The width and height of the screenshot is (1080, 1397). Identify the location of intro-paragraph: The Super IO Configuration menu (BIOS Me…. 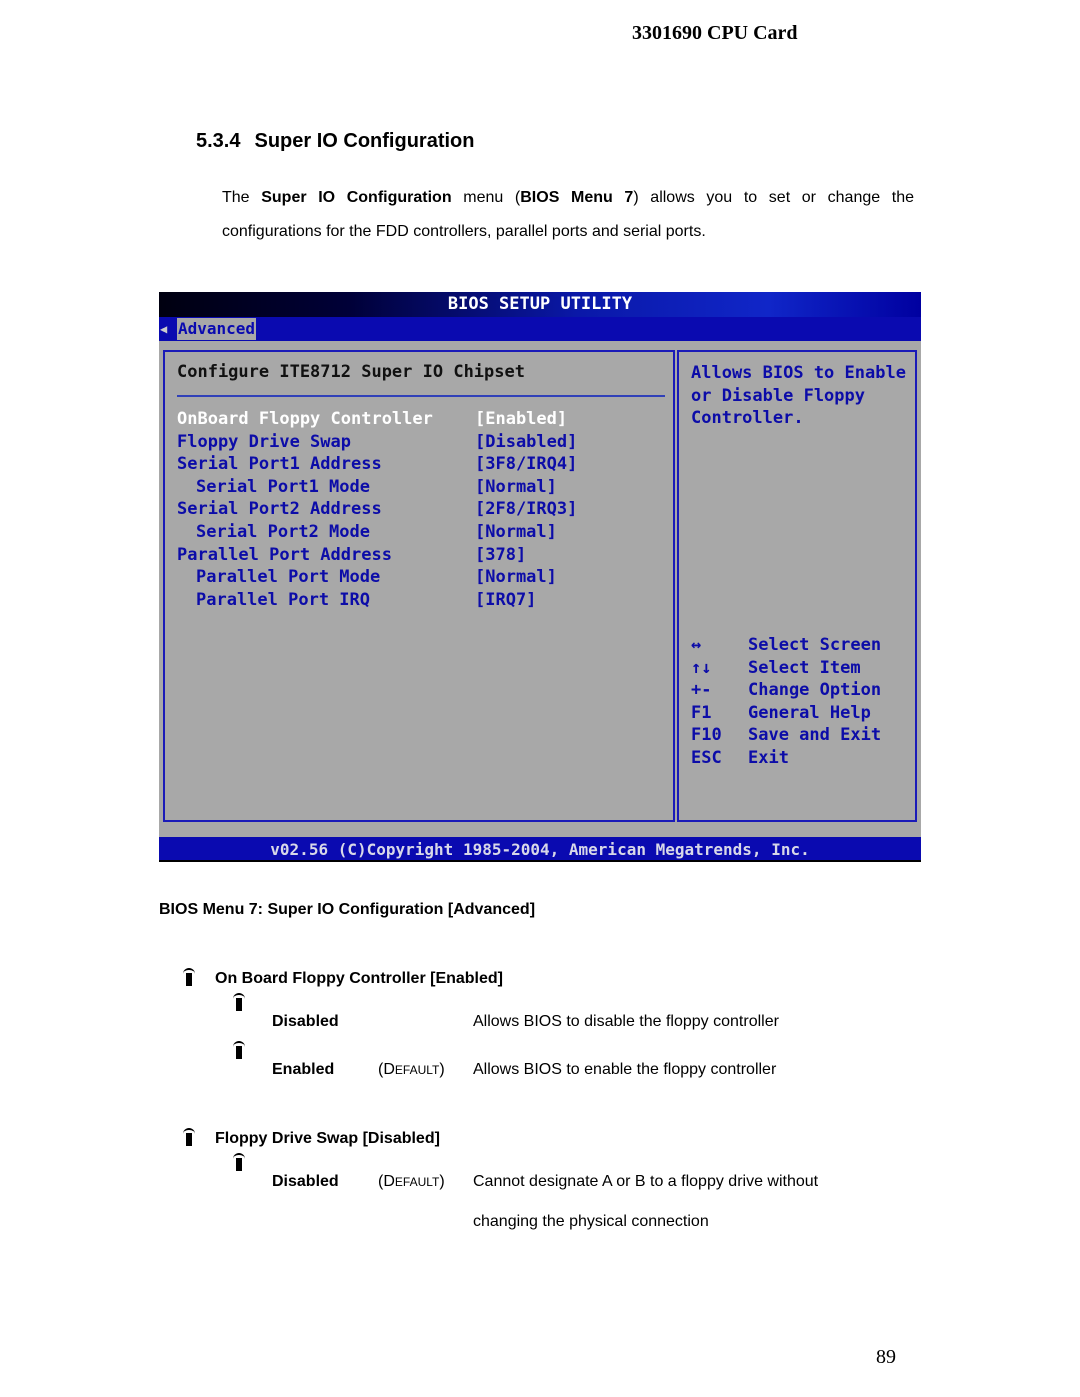
(568, 215).